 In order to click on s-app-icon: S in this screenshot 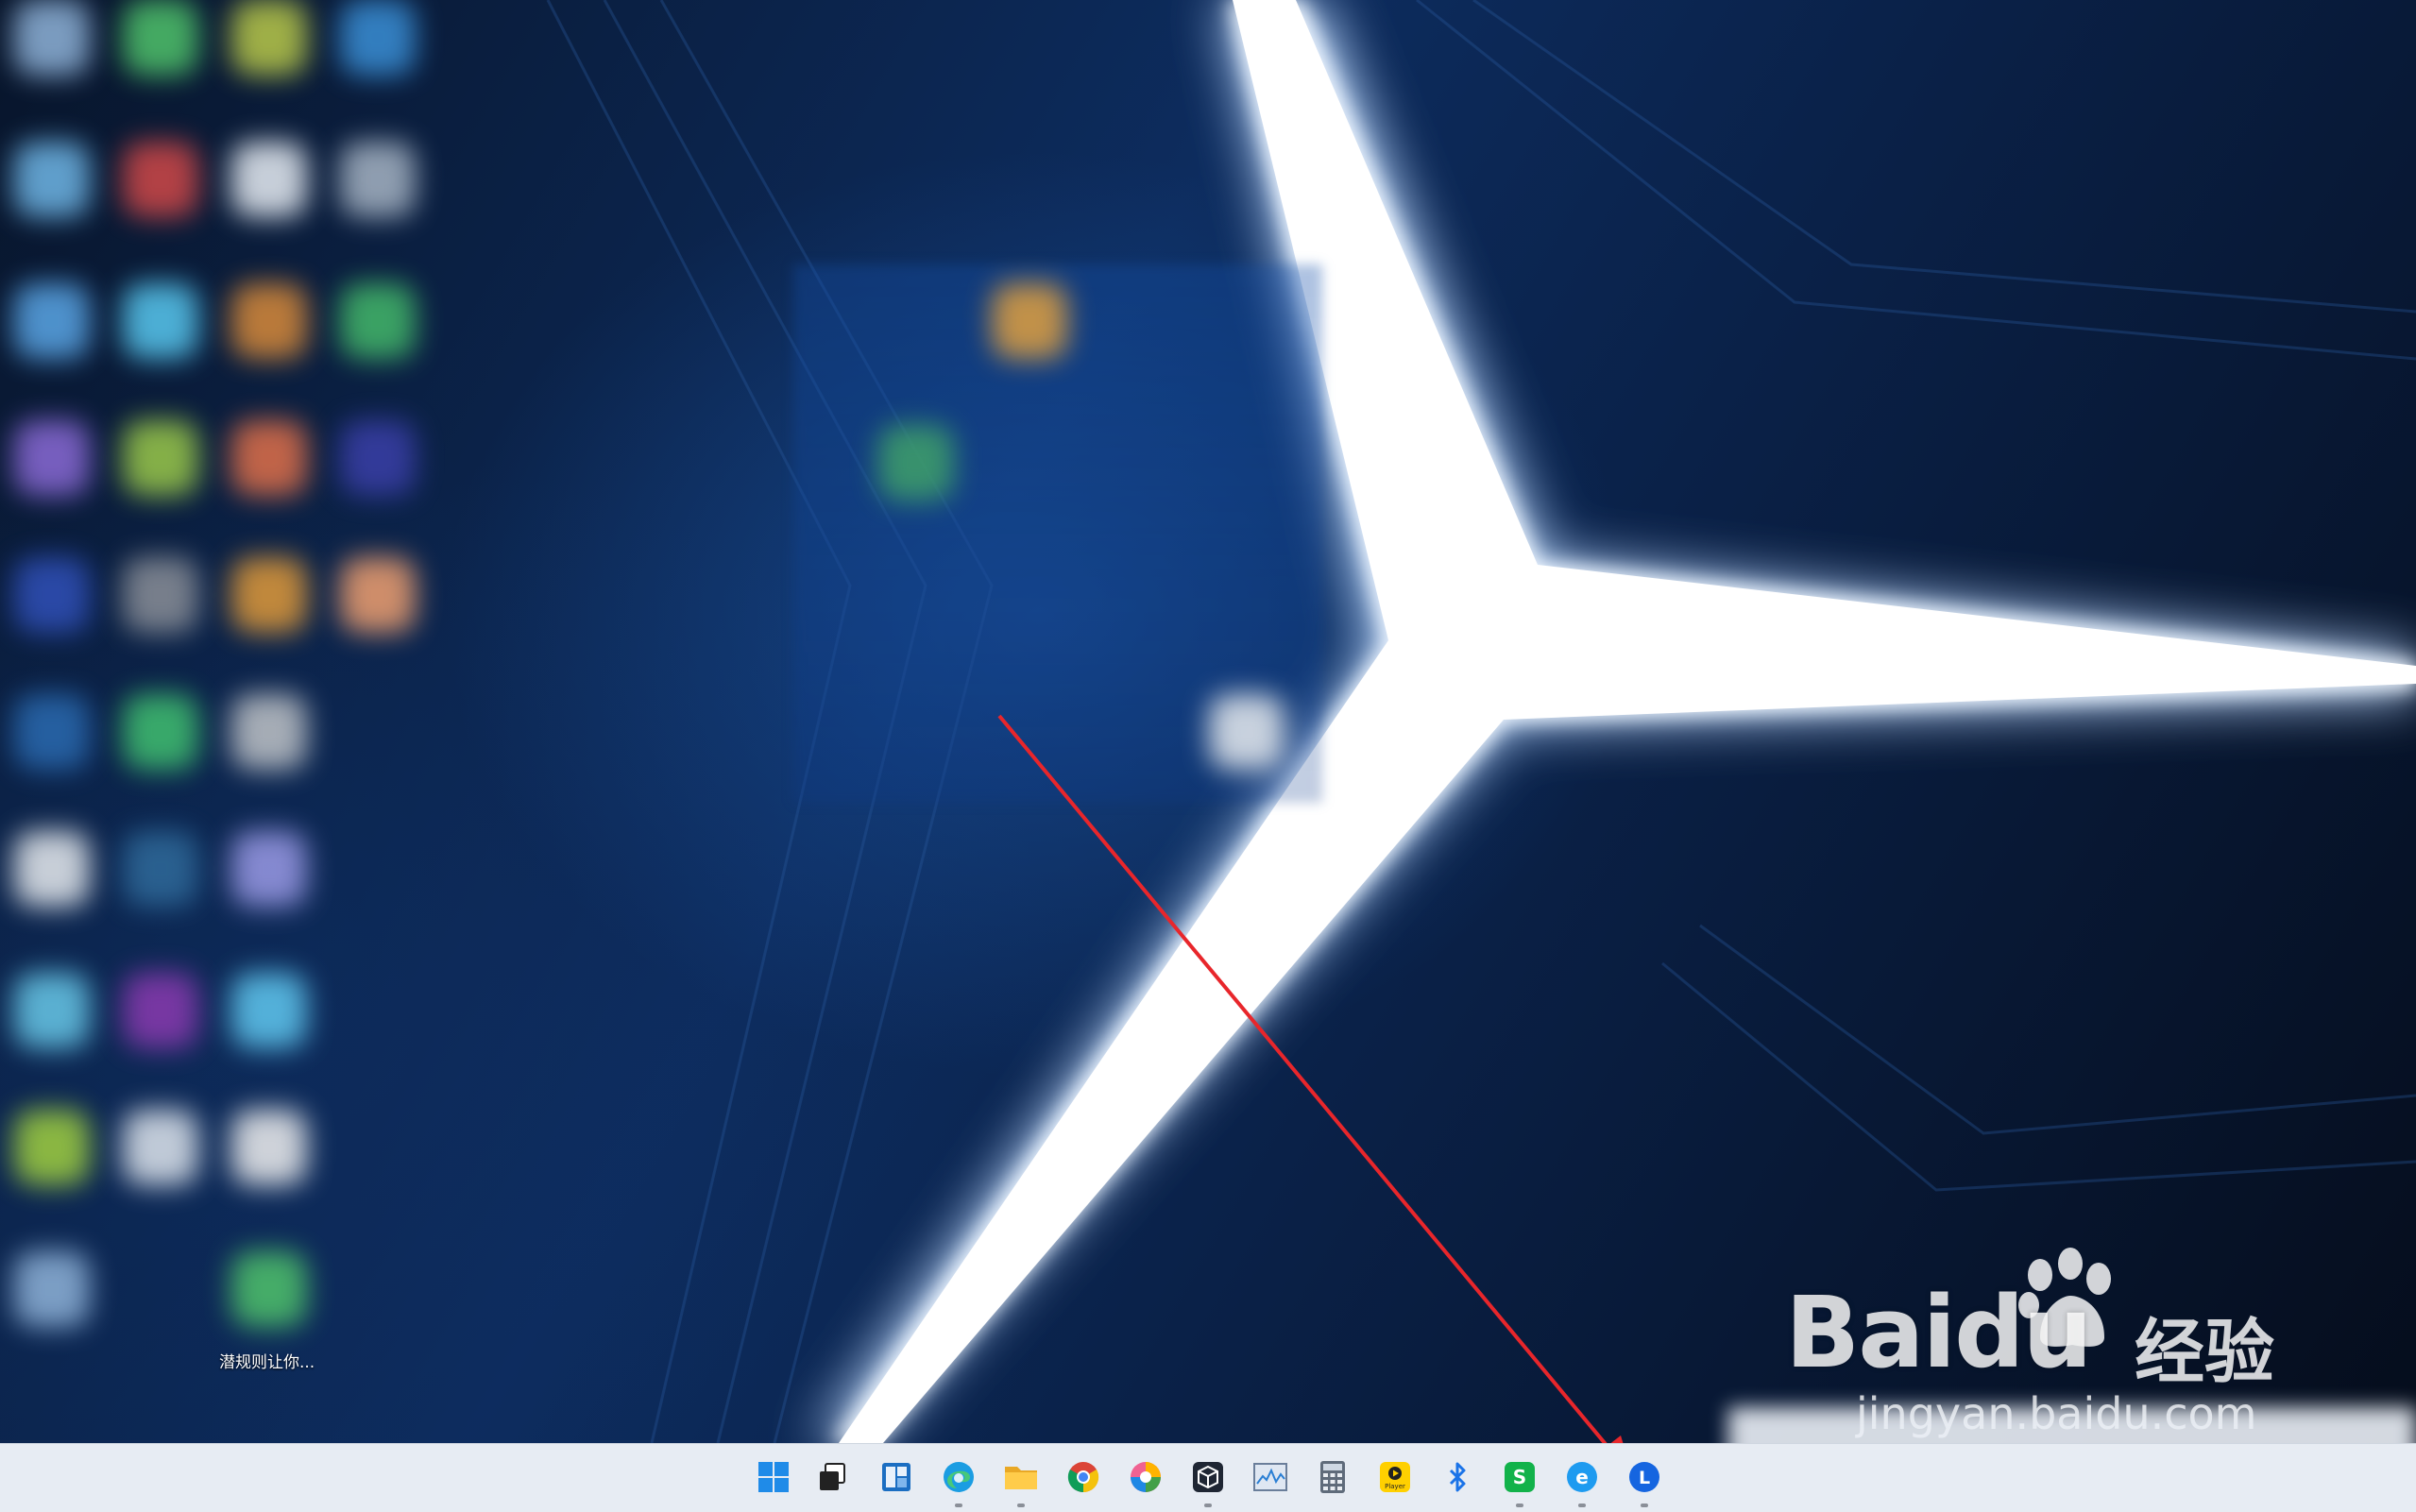, I will do `click(1520, 1477)`.